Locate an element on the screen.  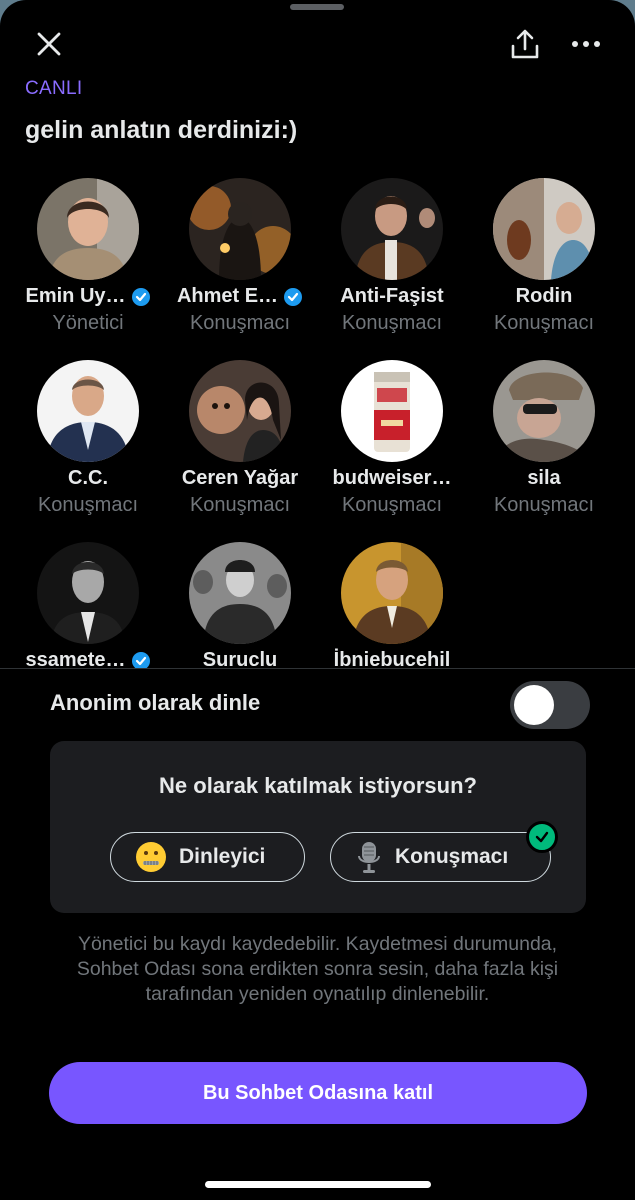
participant-name: İbniebucehil is located at coordinates (392, 658).